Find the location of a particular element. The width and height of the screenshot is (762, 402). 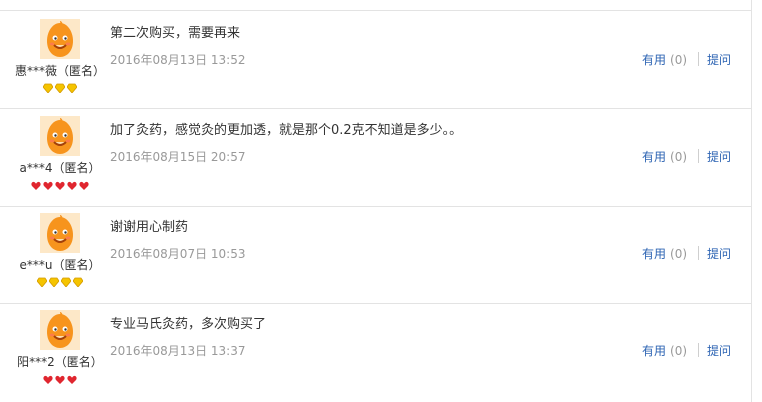

review-content: 第二次购买，需要再来 is located at coordinates (175, 33).